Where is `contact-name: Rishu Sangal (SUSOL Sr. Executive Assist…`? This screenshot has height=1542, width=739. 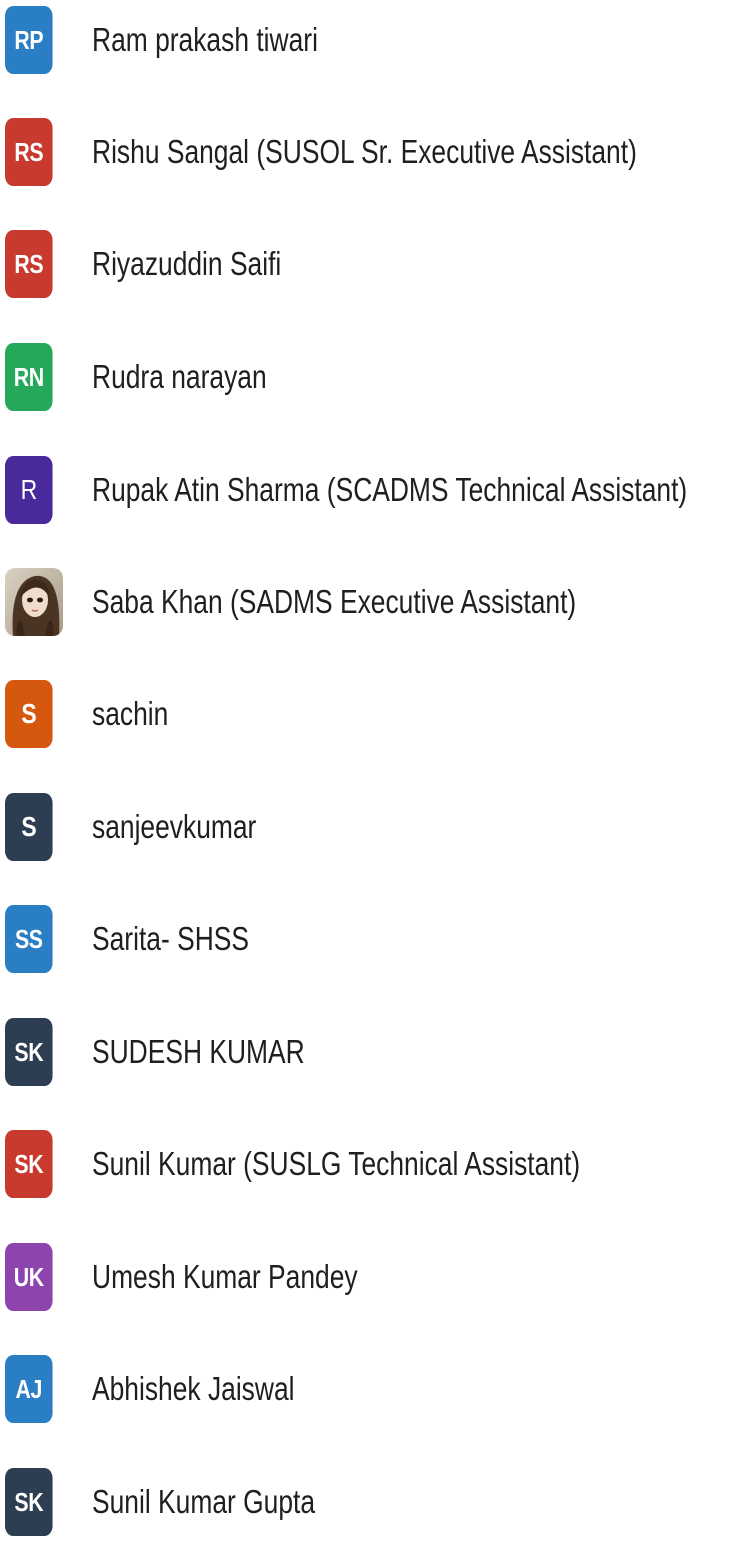
contact-name: Rishu Sangal (SUSOL Sr. Executive Assist… is located at coordinates (364, 151).